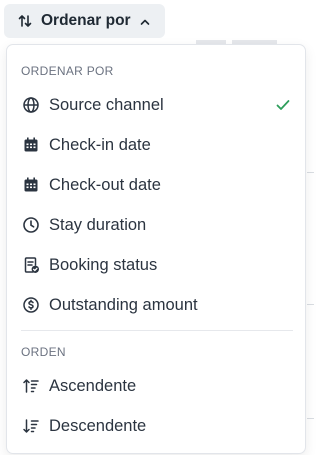 The width and height of the screenshot is (320, 455). I want to click on sort-option-outstanding-amount: Outstanding amount, so click(156, 305).